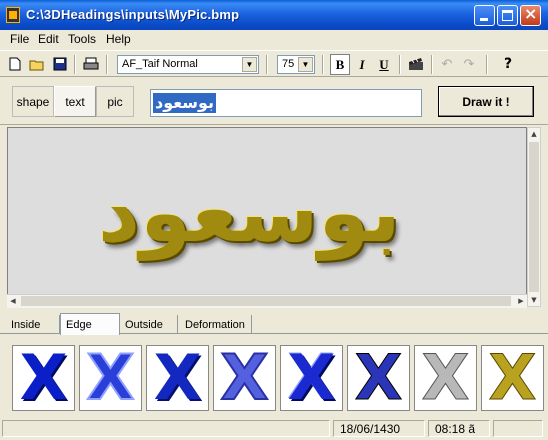 The image size is (548, 440). I want to click on open-folder-icon, so click(37, 64).